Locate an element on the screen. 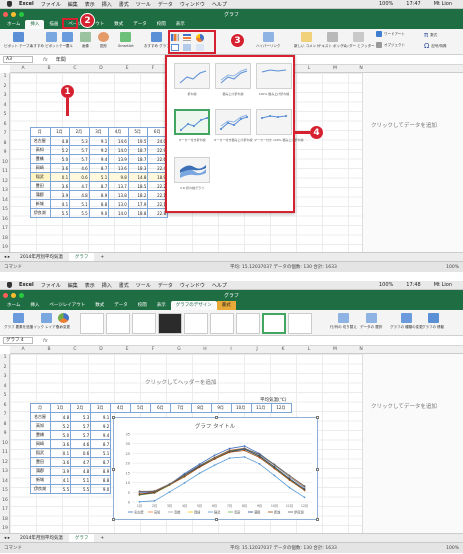 The width and height of the screenshot is (463, 554). data-cell: 17.9 is located at coordinates (138, 204).